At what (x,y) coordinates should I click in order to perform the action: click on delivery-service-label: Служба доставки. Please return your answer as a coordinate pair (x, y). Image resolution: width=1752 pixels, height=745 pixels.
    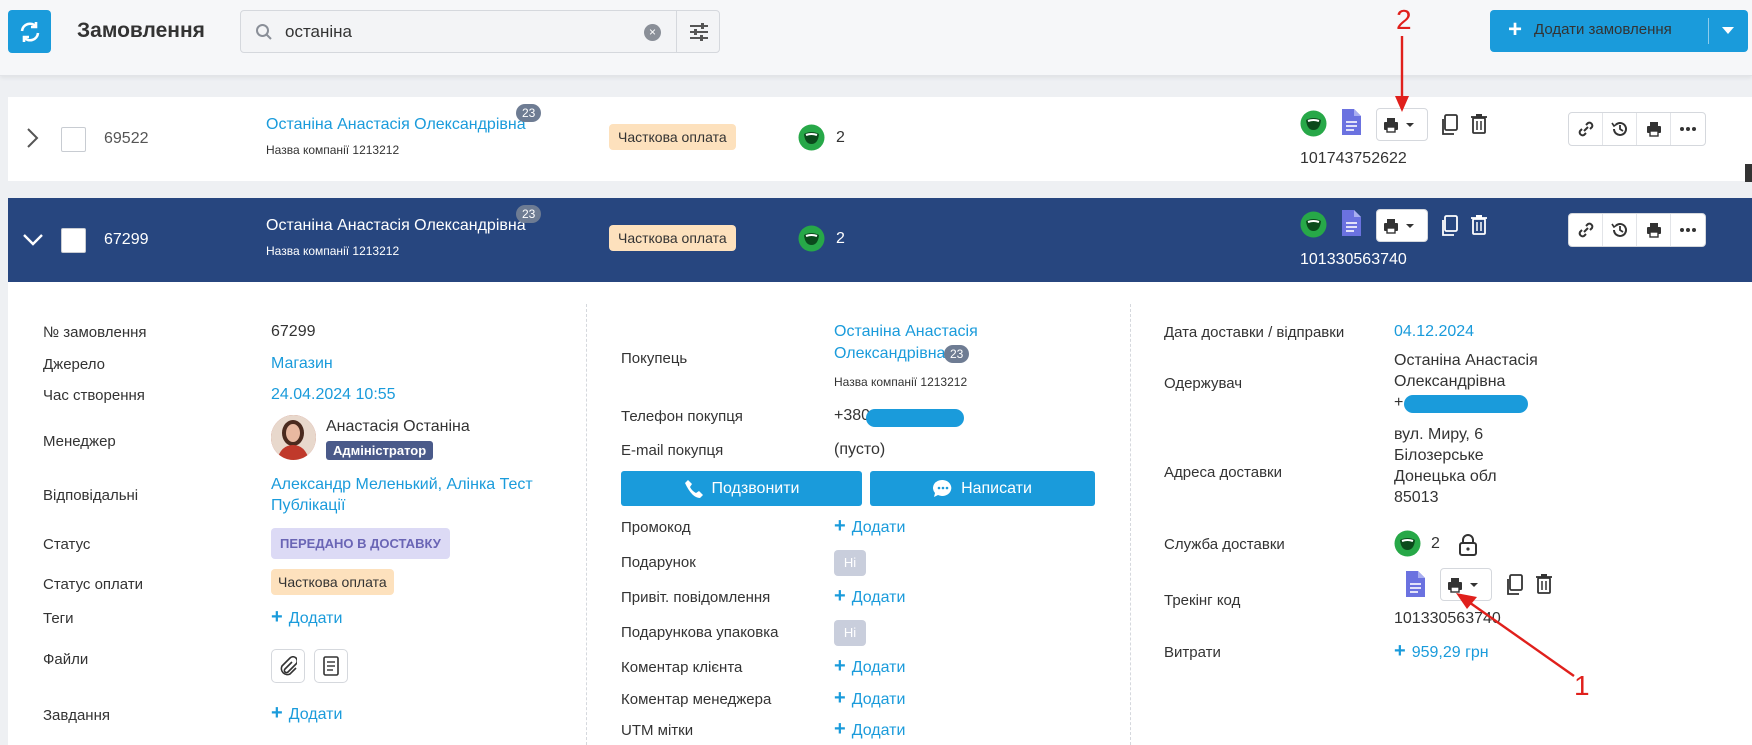
    Looking at the image, I should click on (1224, 544).